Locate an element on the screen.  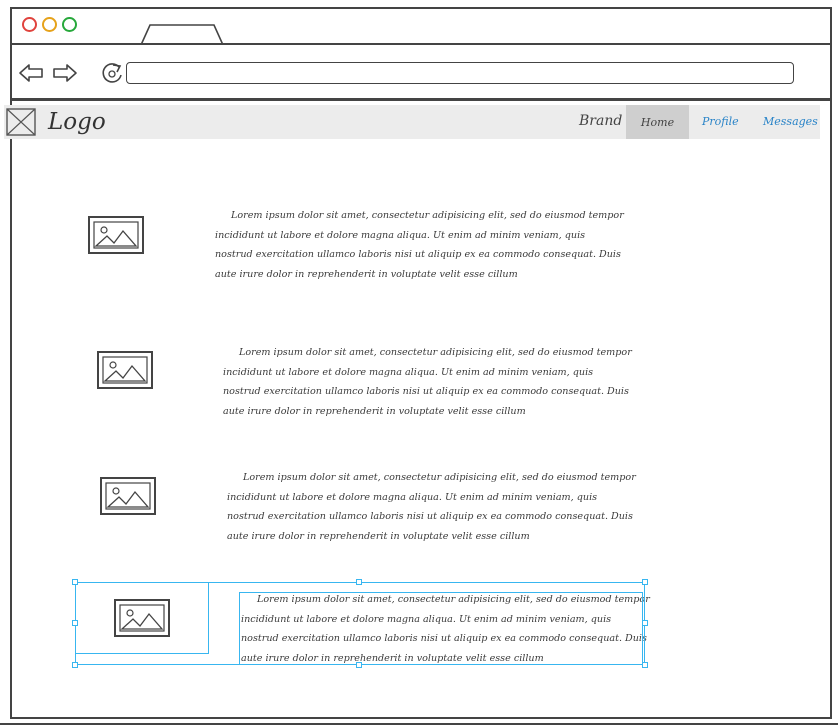
forward-arrow-icon is located at coordinates (65, 73).